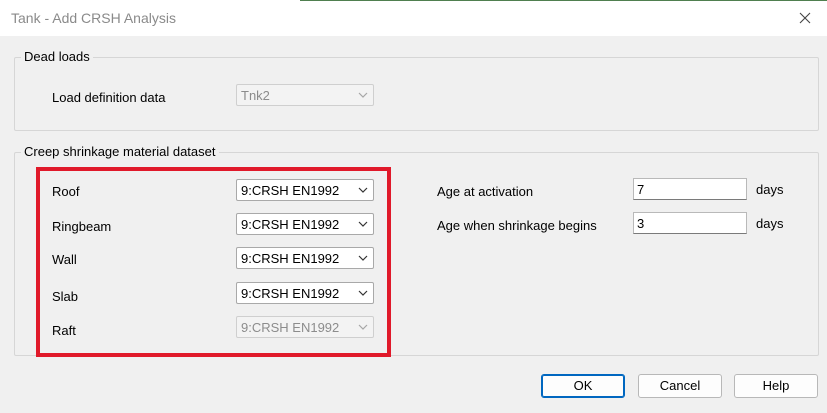 This screenshot has width=827, height=413. What do you see at coordinates (305, 95) in the screenshot?
I see `load-definition-select: Tnk2` at bounding box center [305, 95].